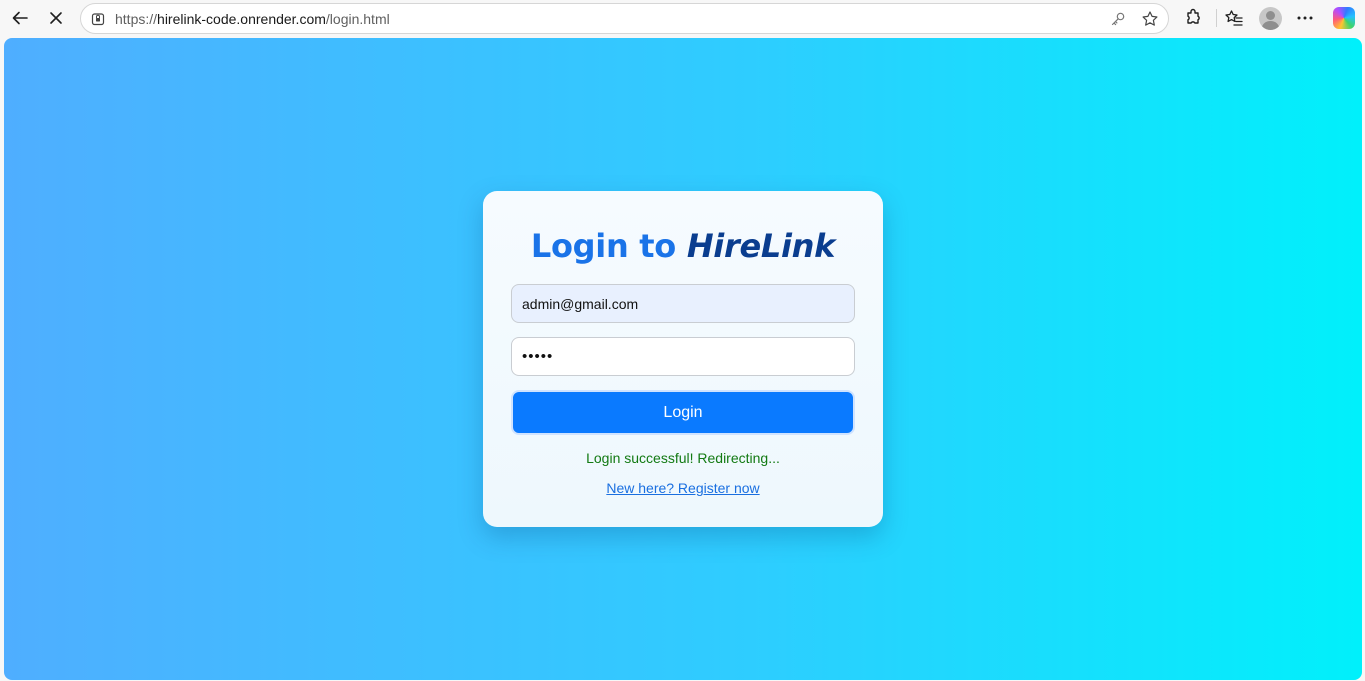 The height and width of the screenshot is (681, 1365). What do you see at coordinates (1118, 19) in the screenshot?
I see `password-key-icon` at bounding box center [1118, 19].